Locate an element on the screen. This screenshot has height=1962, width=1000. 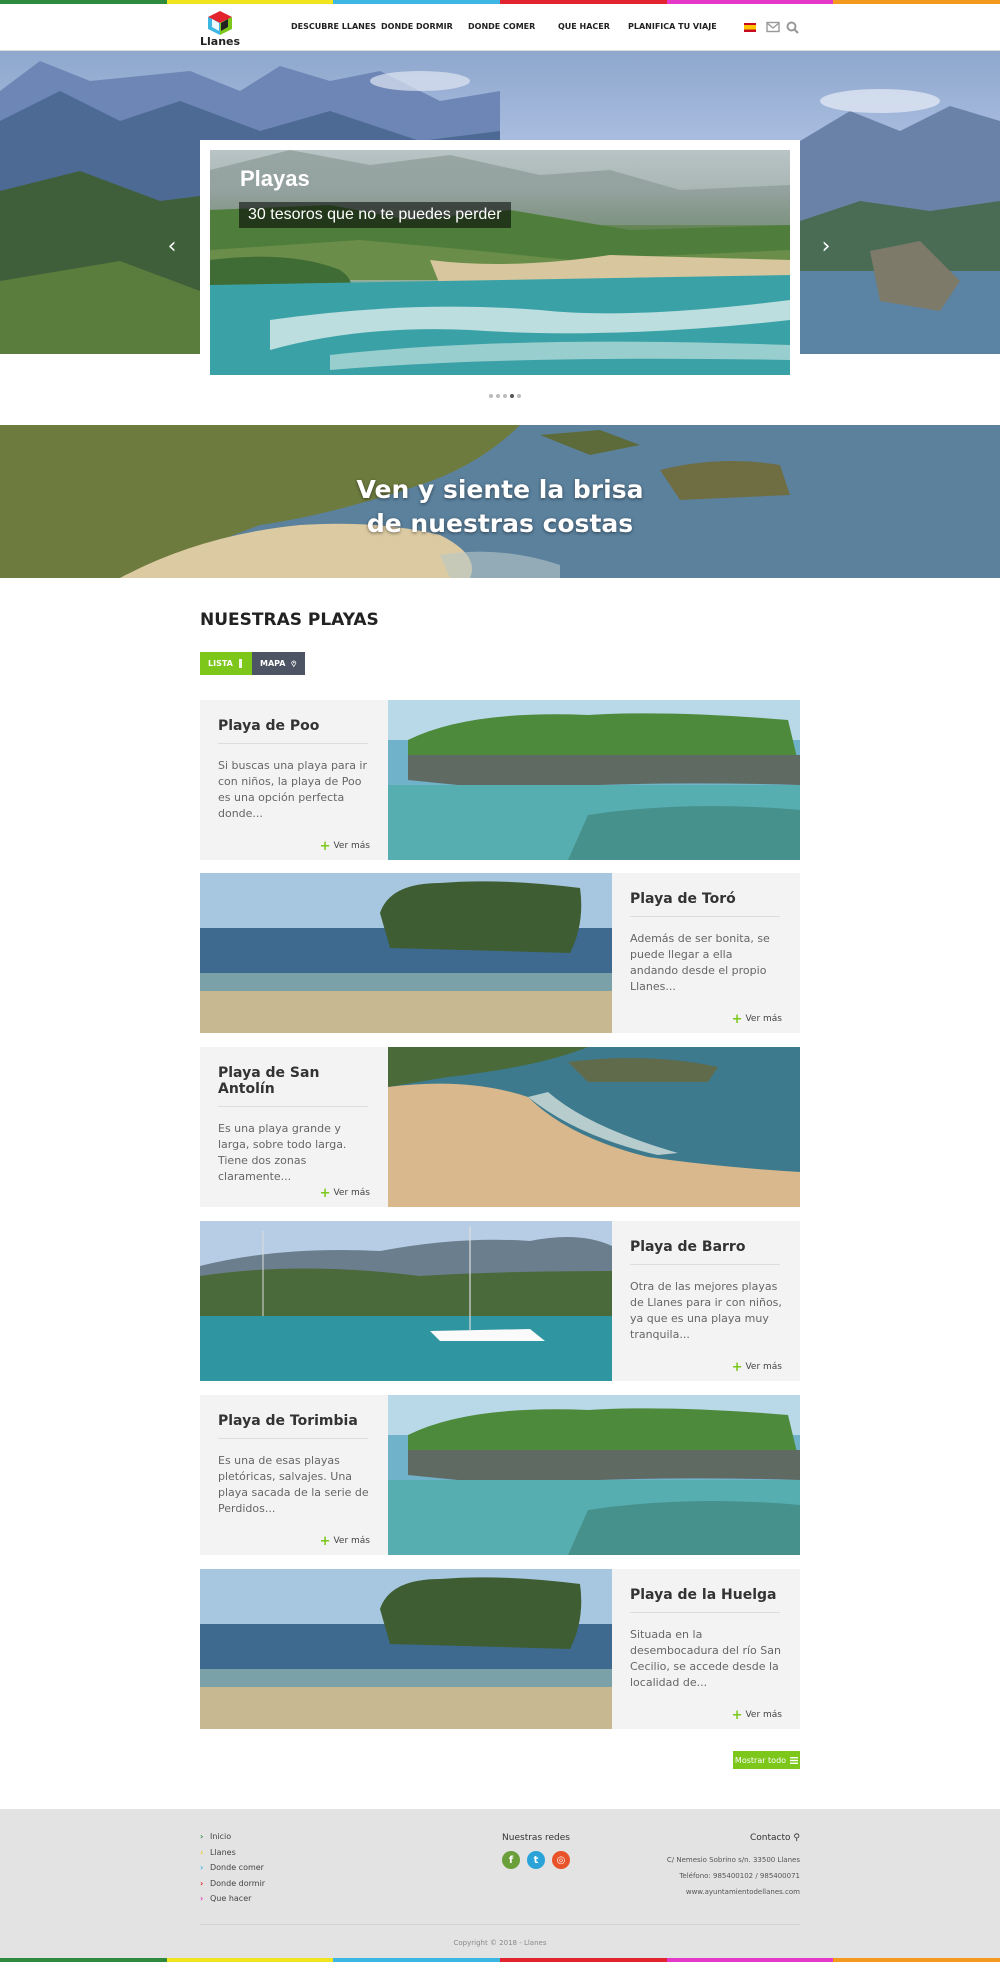
social-block: Nuestras redes f t ◎ is located at coordinates (536, 1851).